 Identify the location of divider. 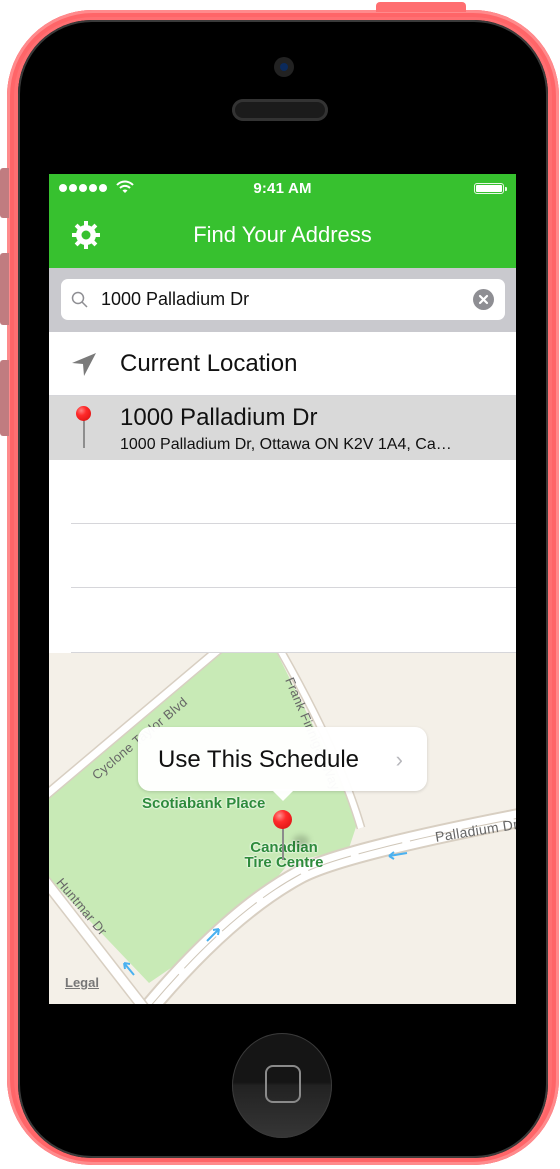
(293, 587).